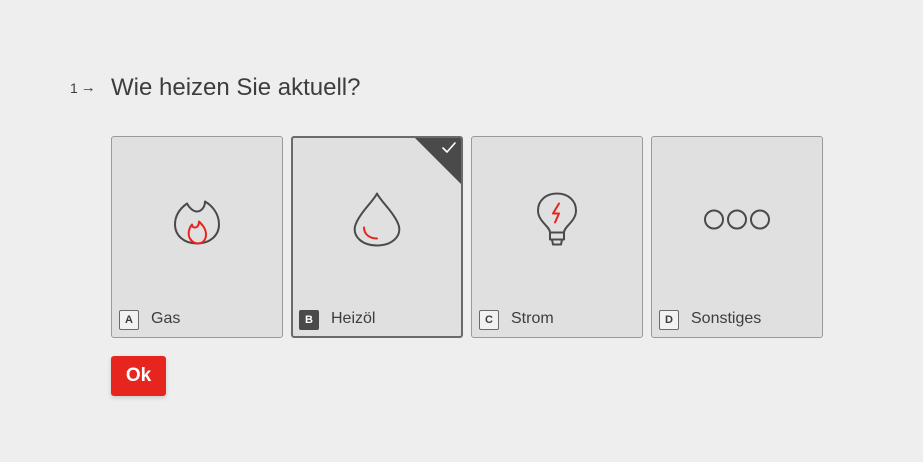 The height and width of the screenshot is (462, 923). What do you see at coordinates (726, 318) in the screenshot?
I see `choice-label: Sonstiges` at bounding box center [726, 318].